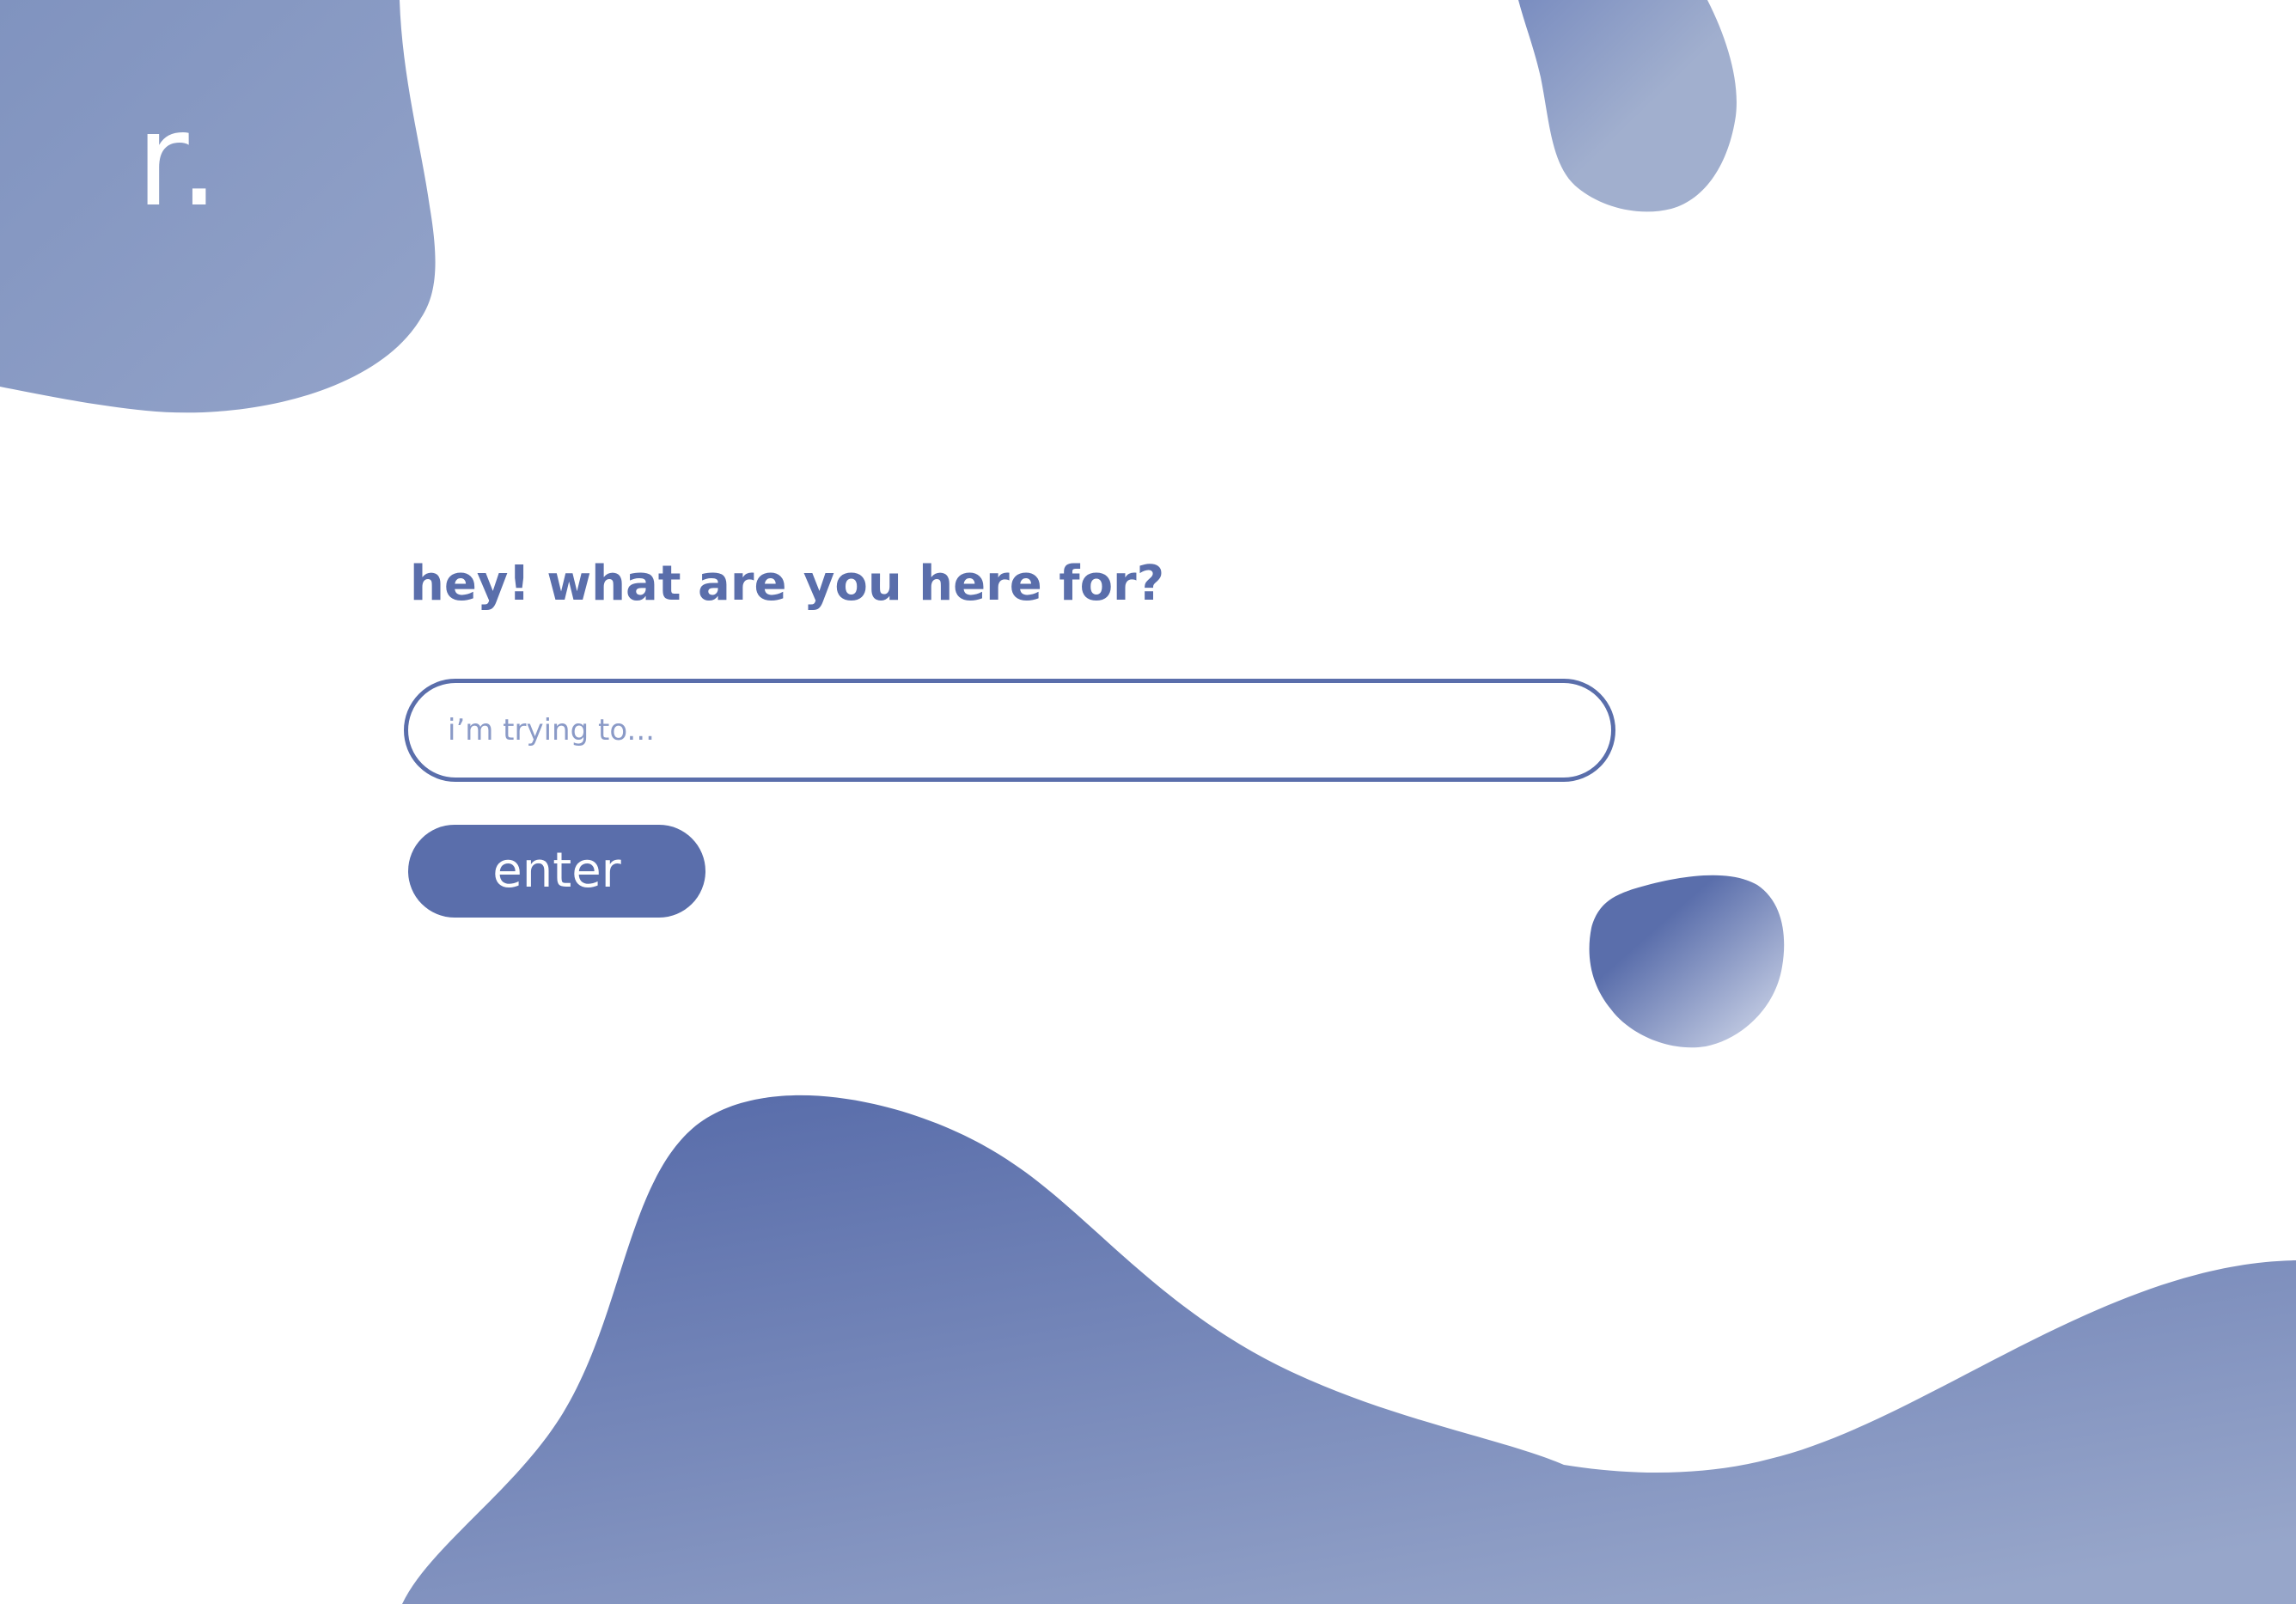  I want to click on search-field, so click(1009, 730).